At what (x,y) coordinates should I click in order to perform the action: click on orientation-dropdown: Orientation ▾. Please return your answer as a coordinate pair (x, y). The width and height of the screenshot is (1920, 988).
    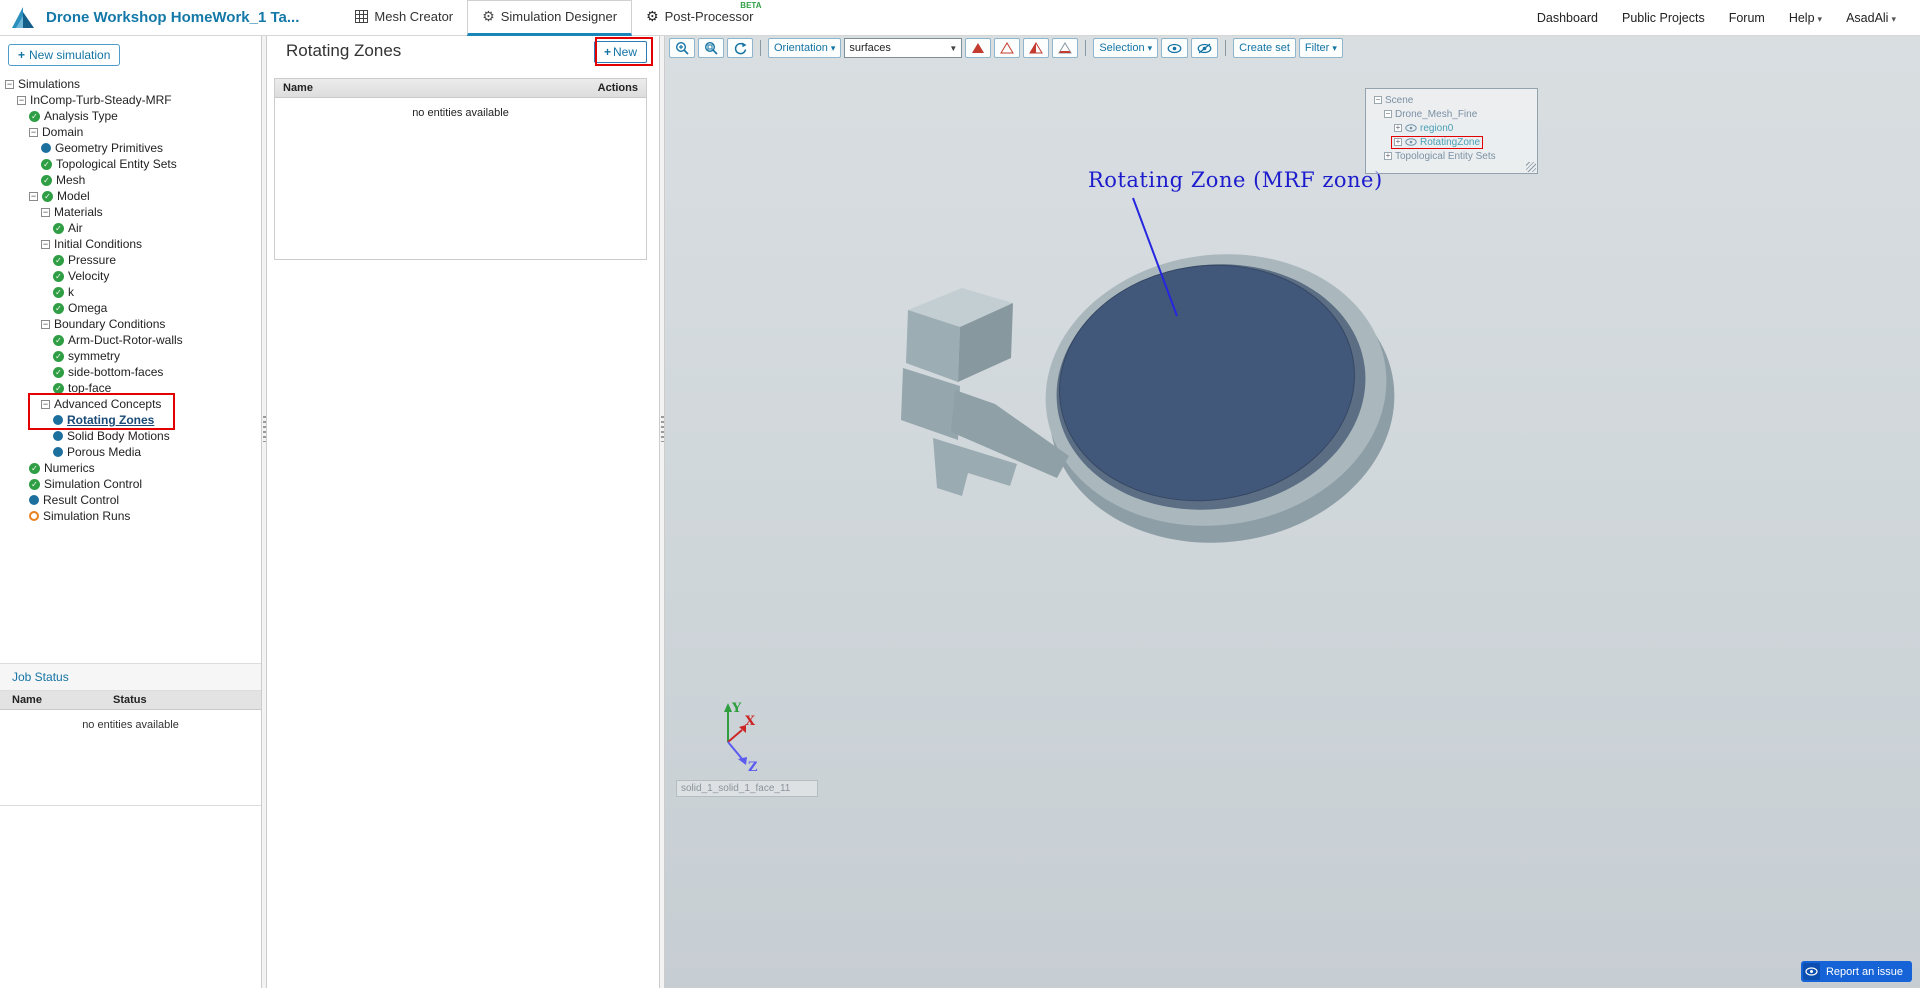
    Looking at the image, I should click on (805, 48).